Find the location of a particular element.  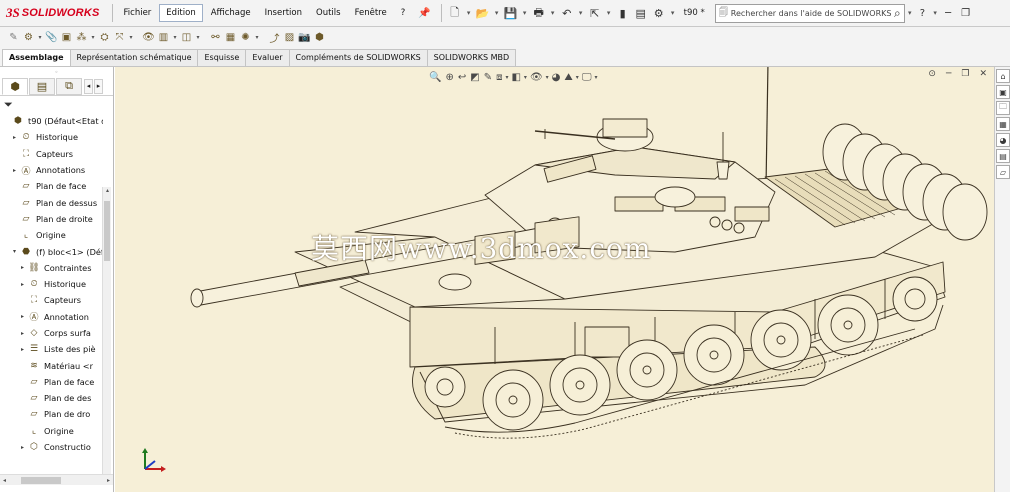

select-dropdown-icon: ▾ is located at coordinates (609, 13).